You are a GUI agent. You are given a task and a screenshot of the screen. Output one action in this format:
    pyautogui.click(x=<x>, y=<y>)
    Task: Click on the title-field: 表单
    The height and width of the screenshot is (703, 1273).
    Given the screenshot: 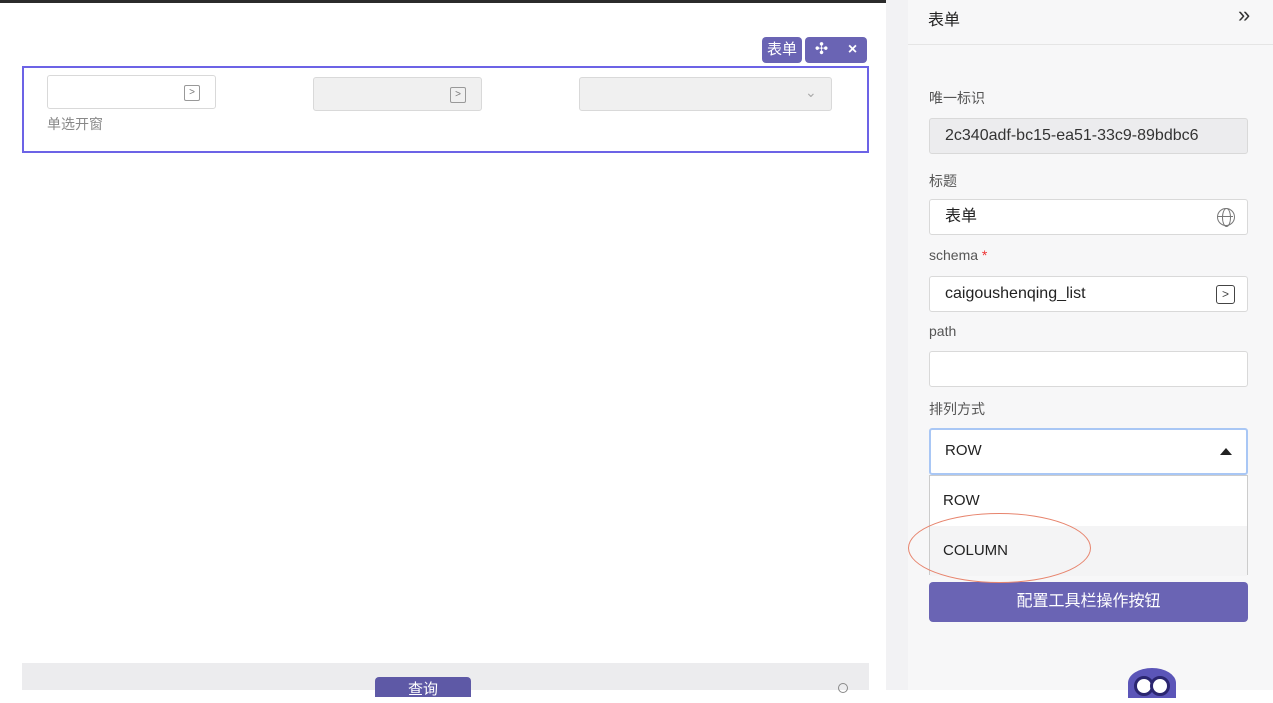 What is the action you would take?
    pyautogui.click(x=1088, y=217)
    